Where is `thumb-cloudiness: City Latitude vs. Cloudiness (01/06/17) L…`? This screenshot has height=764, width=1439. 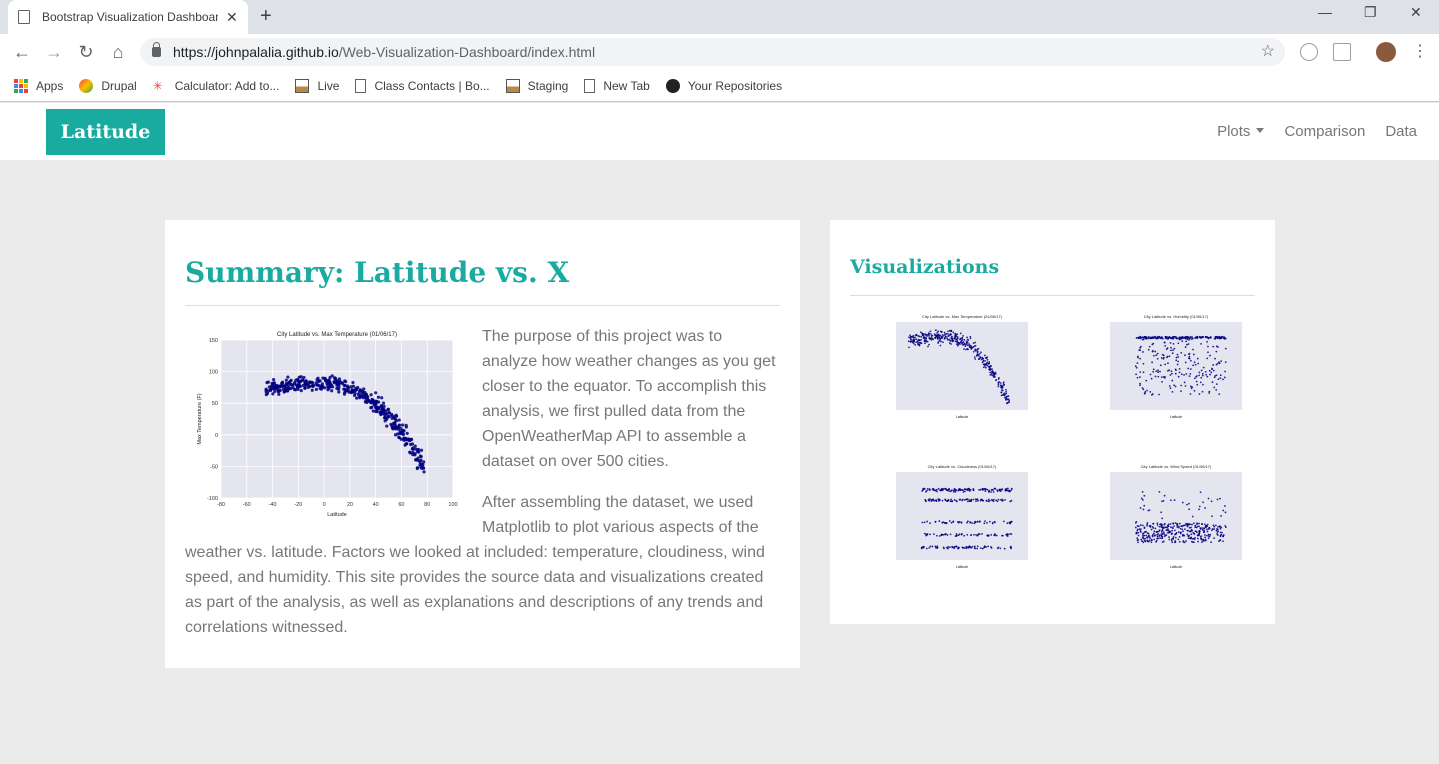
thumb-cloudiness: City Latitude vs. Cloudiness (01/06/17) L… is located at coordinates (950, 519).